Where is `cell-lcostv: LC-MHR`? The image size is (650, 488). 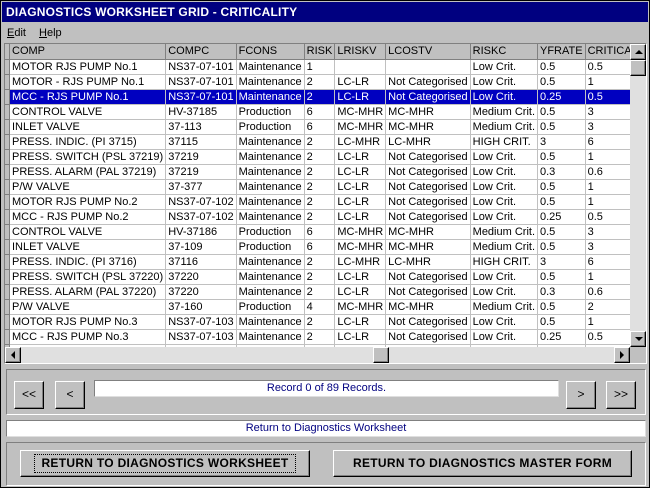
cell-lcostv: LC-MHR is located at coordinates (428, 142).